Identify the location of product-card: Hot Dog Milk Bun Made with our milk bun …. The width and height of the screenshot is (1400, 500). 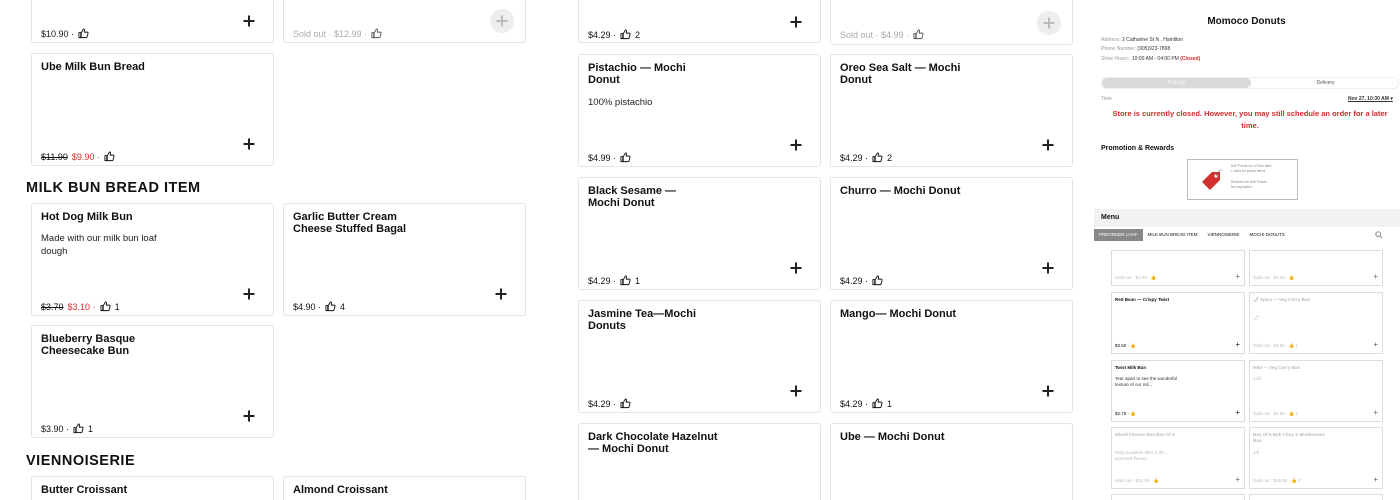
(152, 259).